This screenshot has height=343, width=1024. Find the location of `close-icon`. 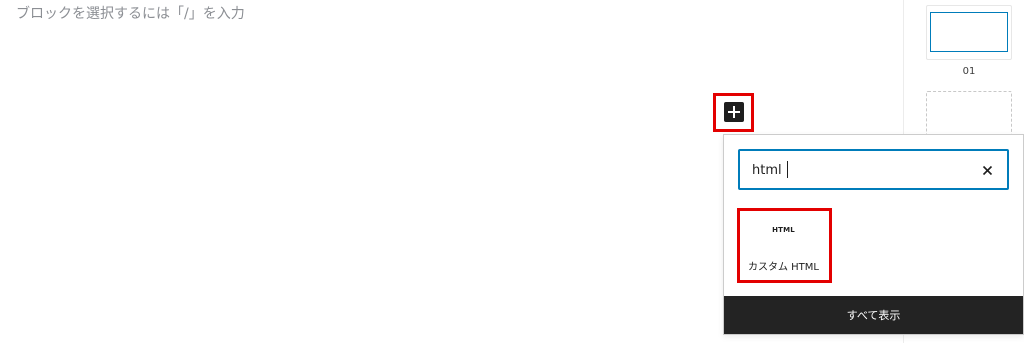

close-icon is located at coordinates (987, 170).